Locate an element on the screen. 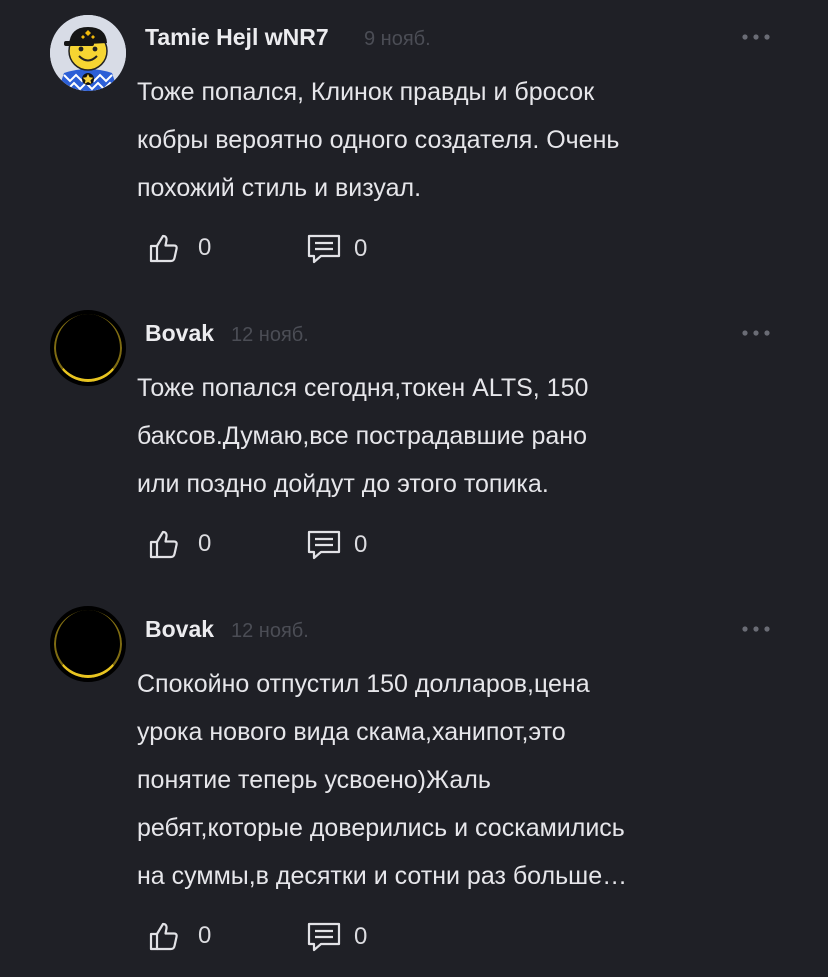  smiley-cap-avatar-icon is located at coordinates (88, 53).